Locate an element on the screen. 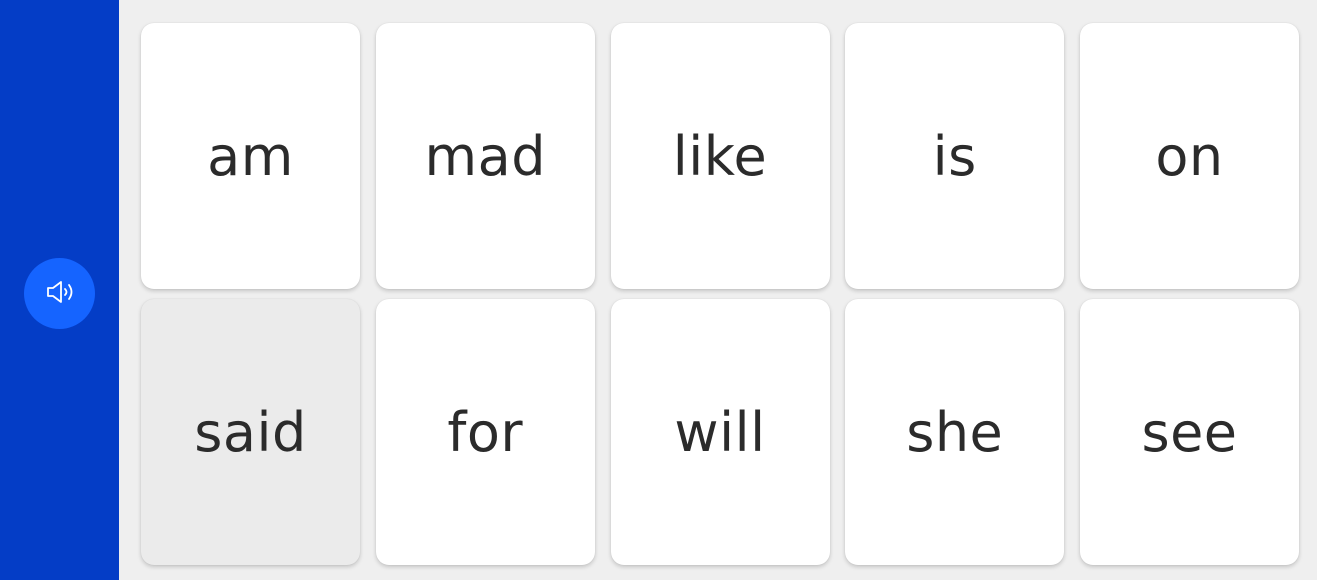 The height and width of the screenshot is (580, 1317). word-card: she is located at coordinates (955, 432).